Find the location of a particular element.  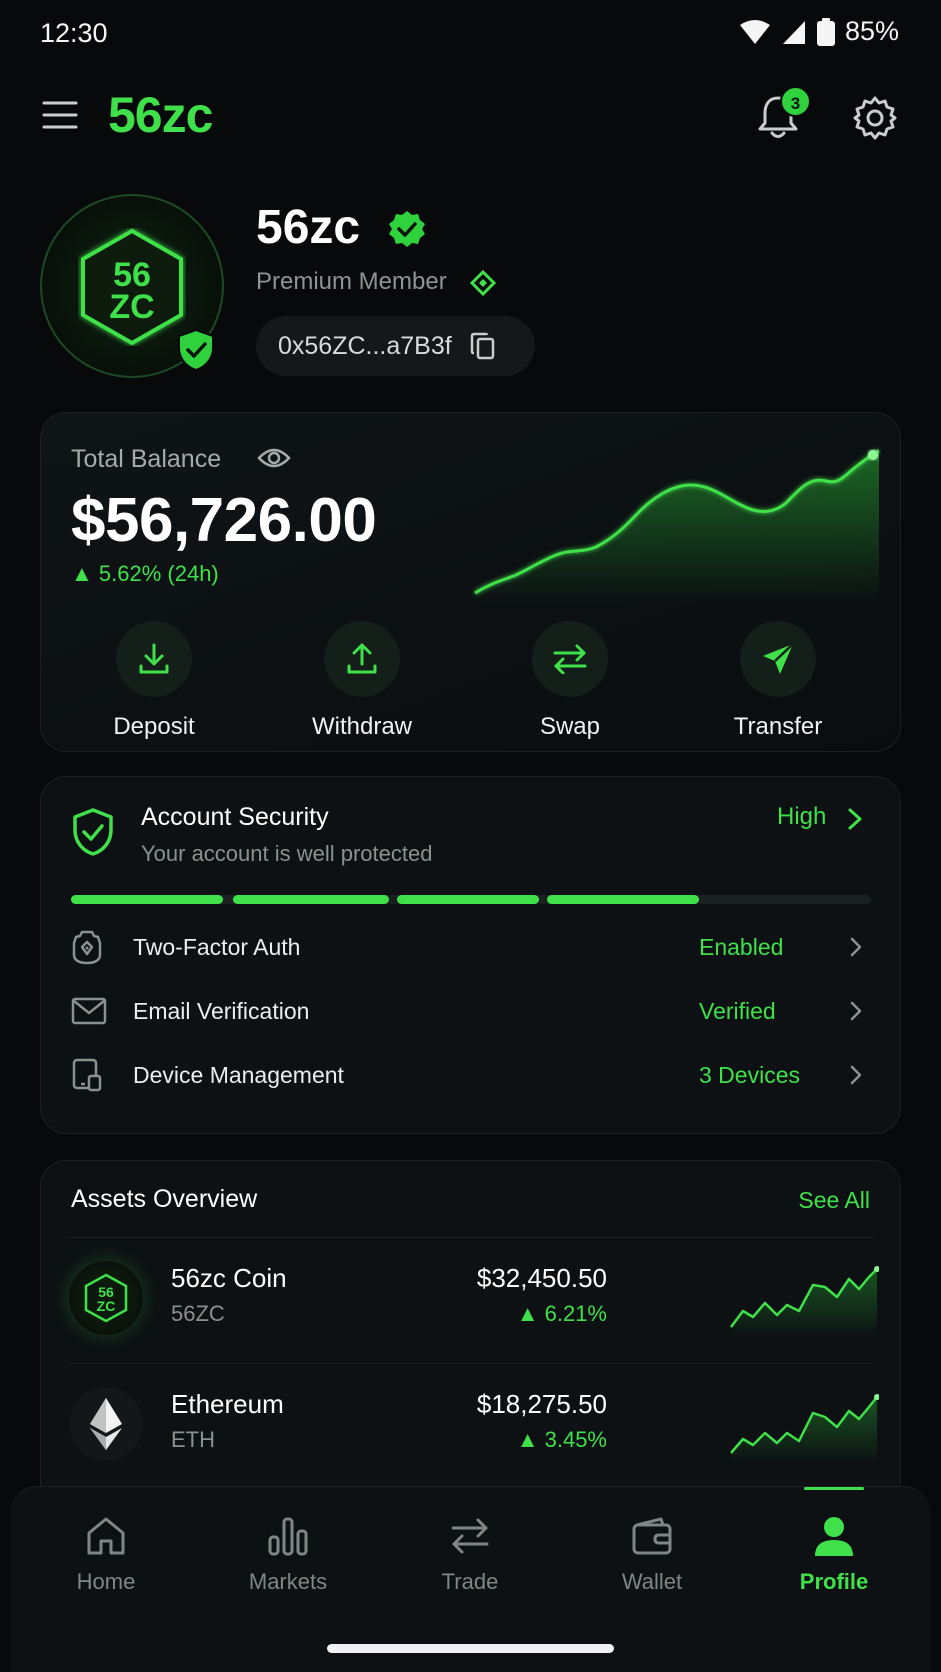

nav-trade: Trade is located at coordinates (470, 1555).